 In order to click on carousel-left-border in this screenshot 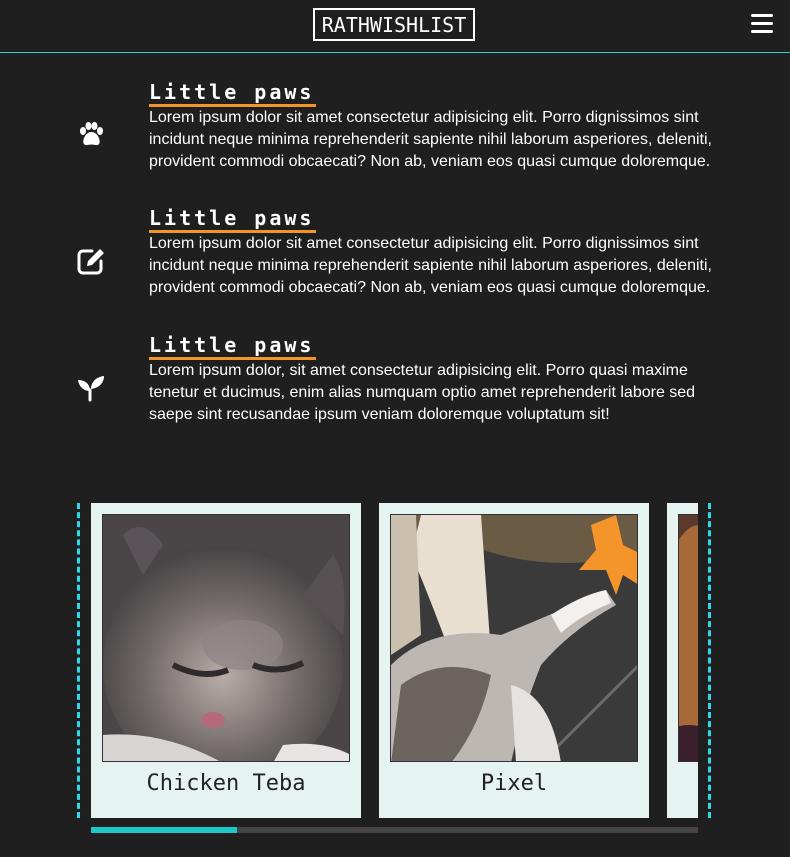, I will do `click(78, 660)`.